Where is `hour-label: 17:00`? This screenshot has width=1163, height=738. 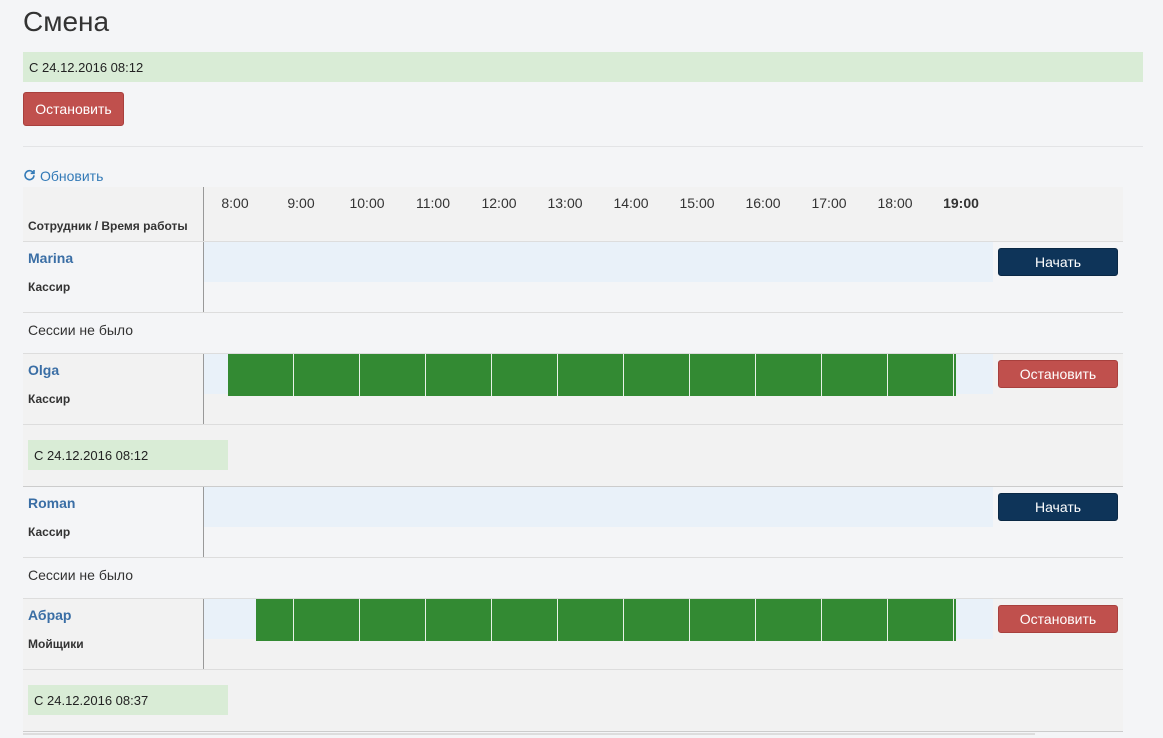
hour-label: 17:00 is located at coordinates (829, 203).